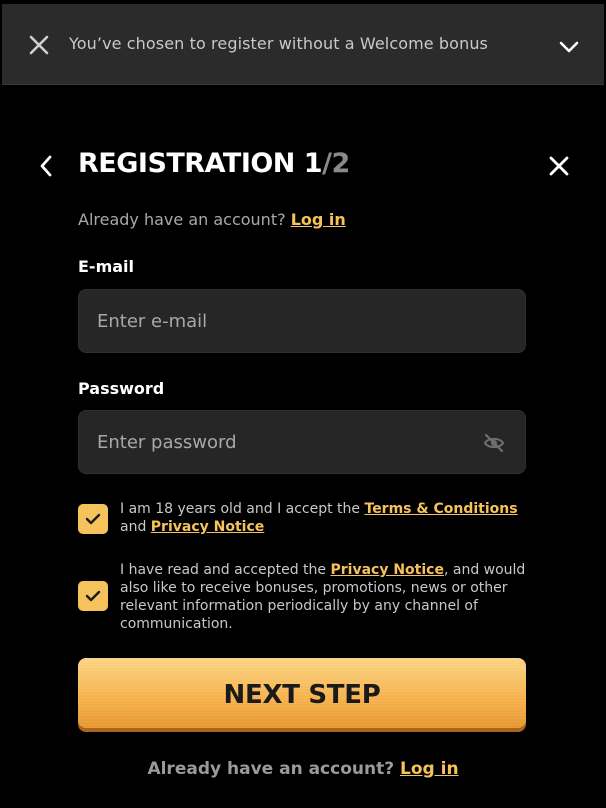 The height and width of the screenshot is (808, 606). What do you see at coordinates (494, 443) in the screenshot?
I see `eye-off-icon` at bounding box center [494, 443].